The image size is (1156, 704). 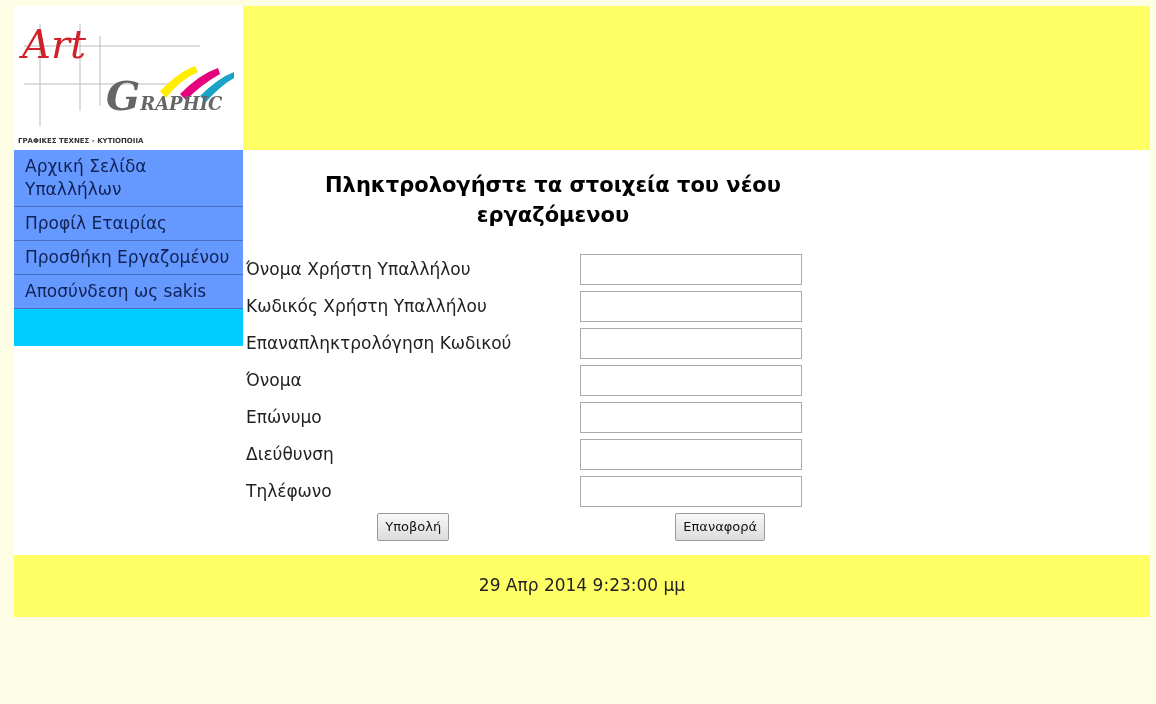 What do you see at coordinates (582, 585) in the screenshot?
I see `date-time: 29 Απρ 2014 9:23:00 μμ` at bounding box center [582, 585].